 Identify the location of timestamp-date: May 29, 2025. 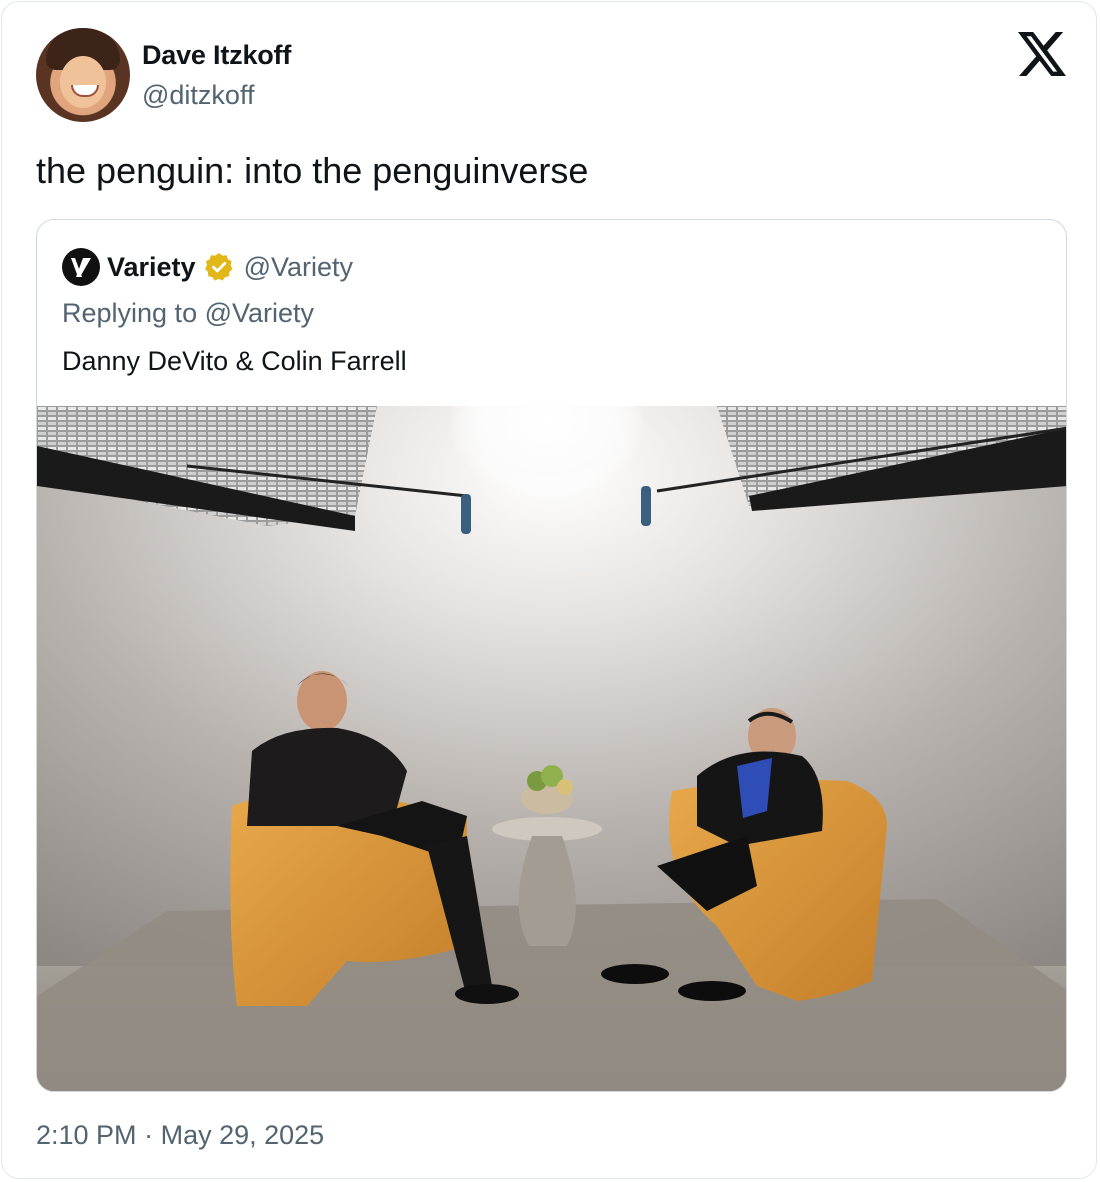
(242, 1135).